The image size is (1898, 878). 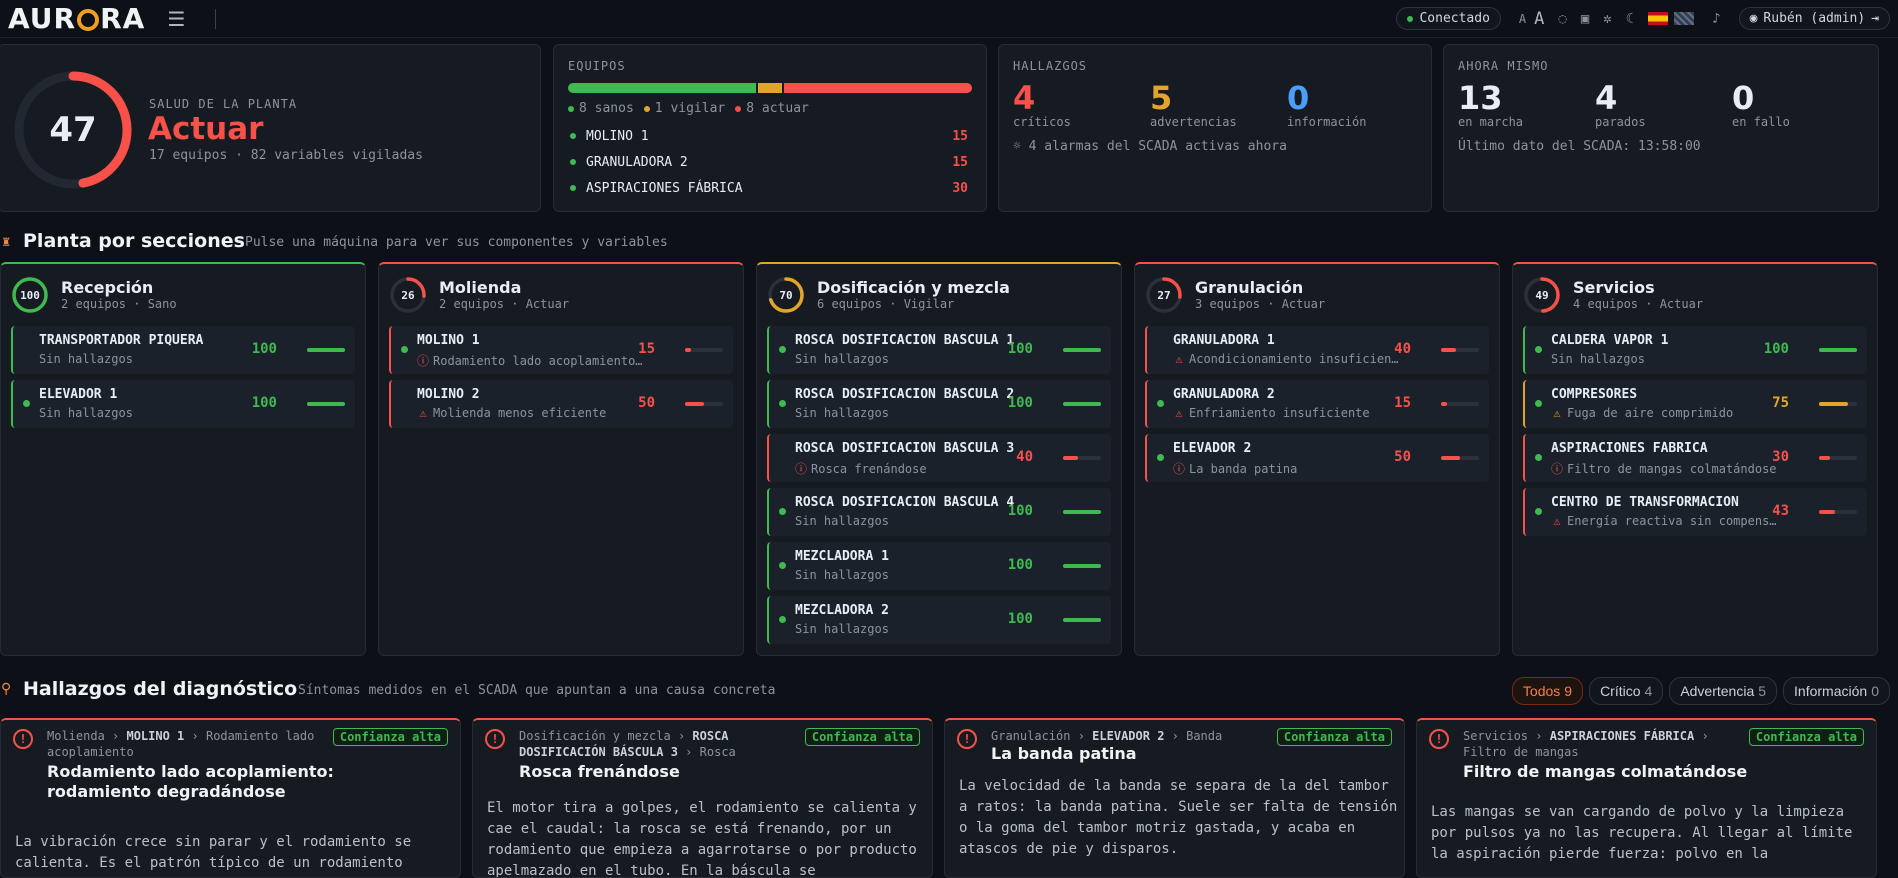 I want to click on equipment-card: MOLINO 2 ⚠ Molienda menos eficiente 50, so click(x=561, y=404).